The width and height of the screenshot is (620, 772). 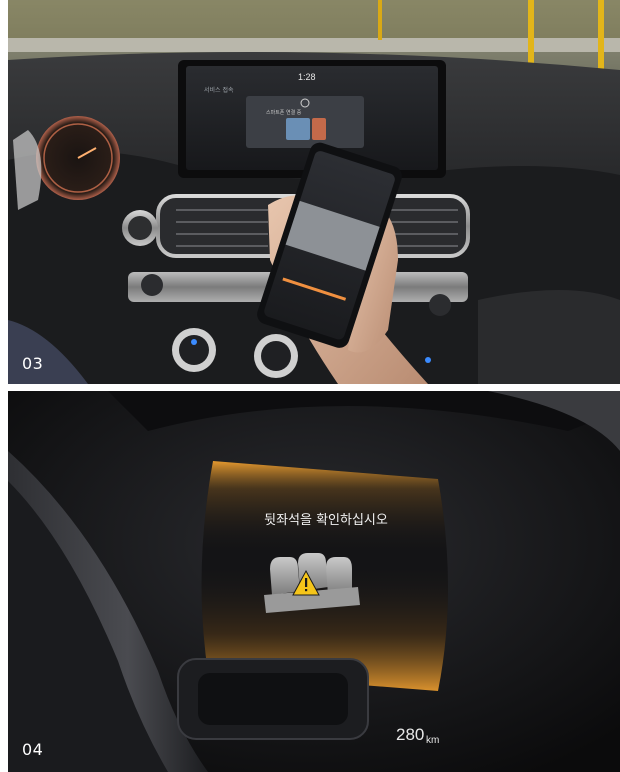 I want to click on range-value: 280, so click(x=410, y=734).